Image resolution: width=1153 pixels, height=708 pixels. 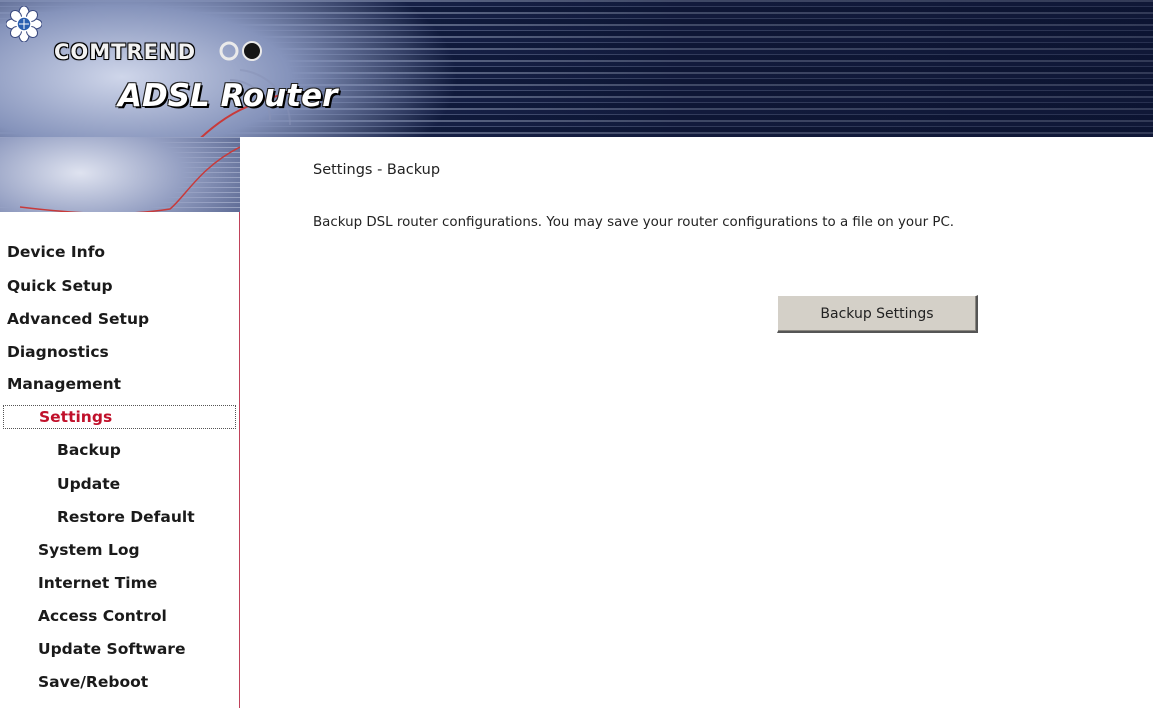 I want to click on product-name: ADSL Router, so click(x=228, y=96).